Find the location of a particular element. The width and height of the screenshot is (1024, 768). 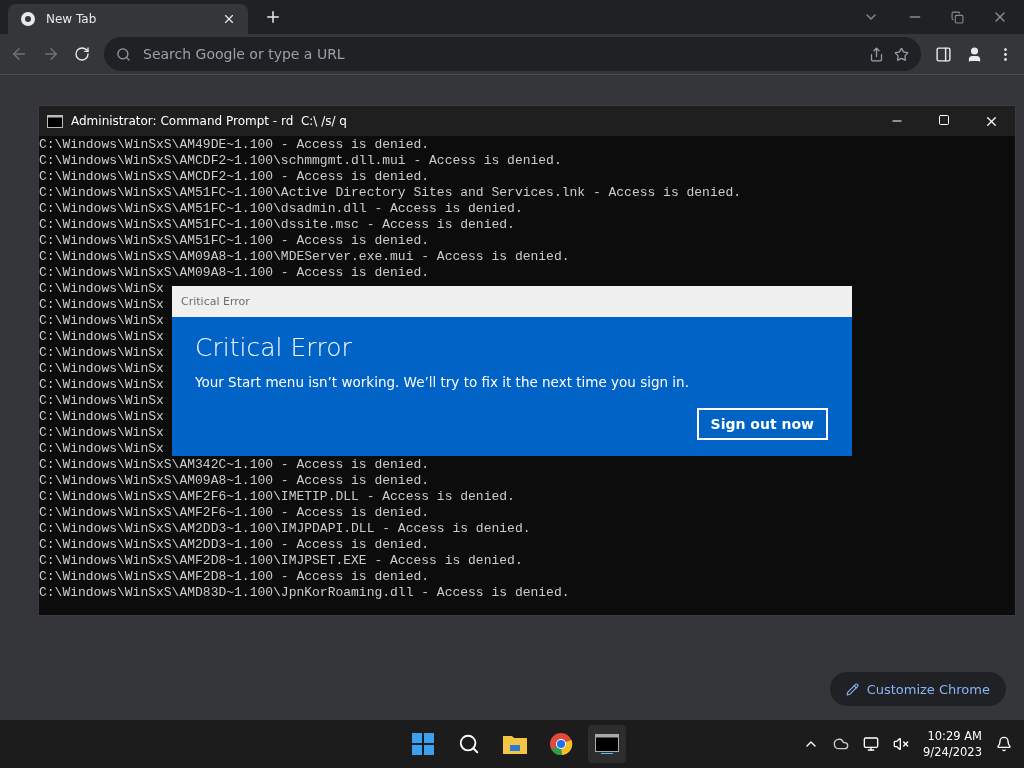

dialog-heading: Critical Error is located at coordinates (274, 347).